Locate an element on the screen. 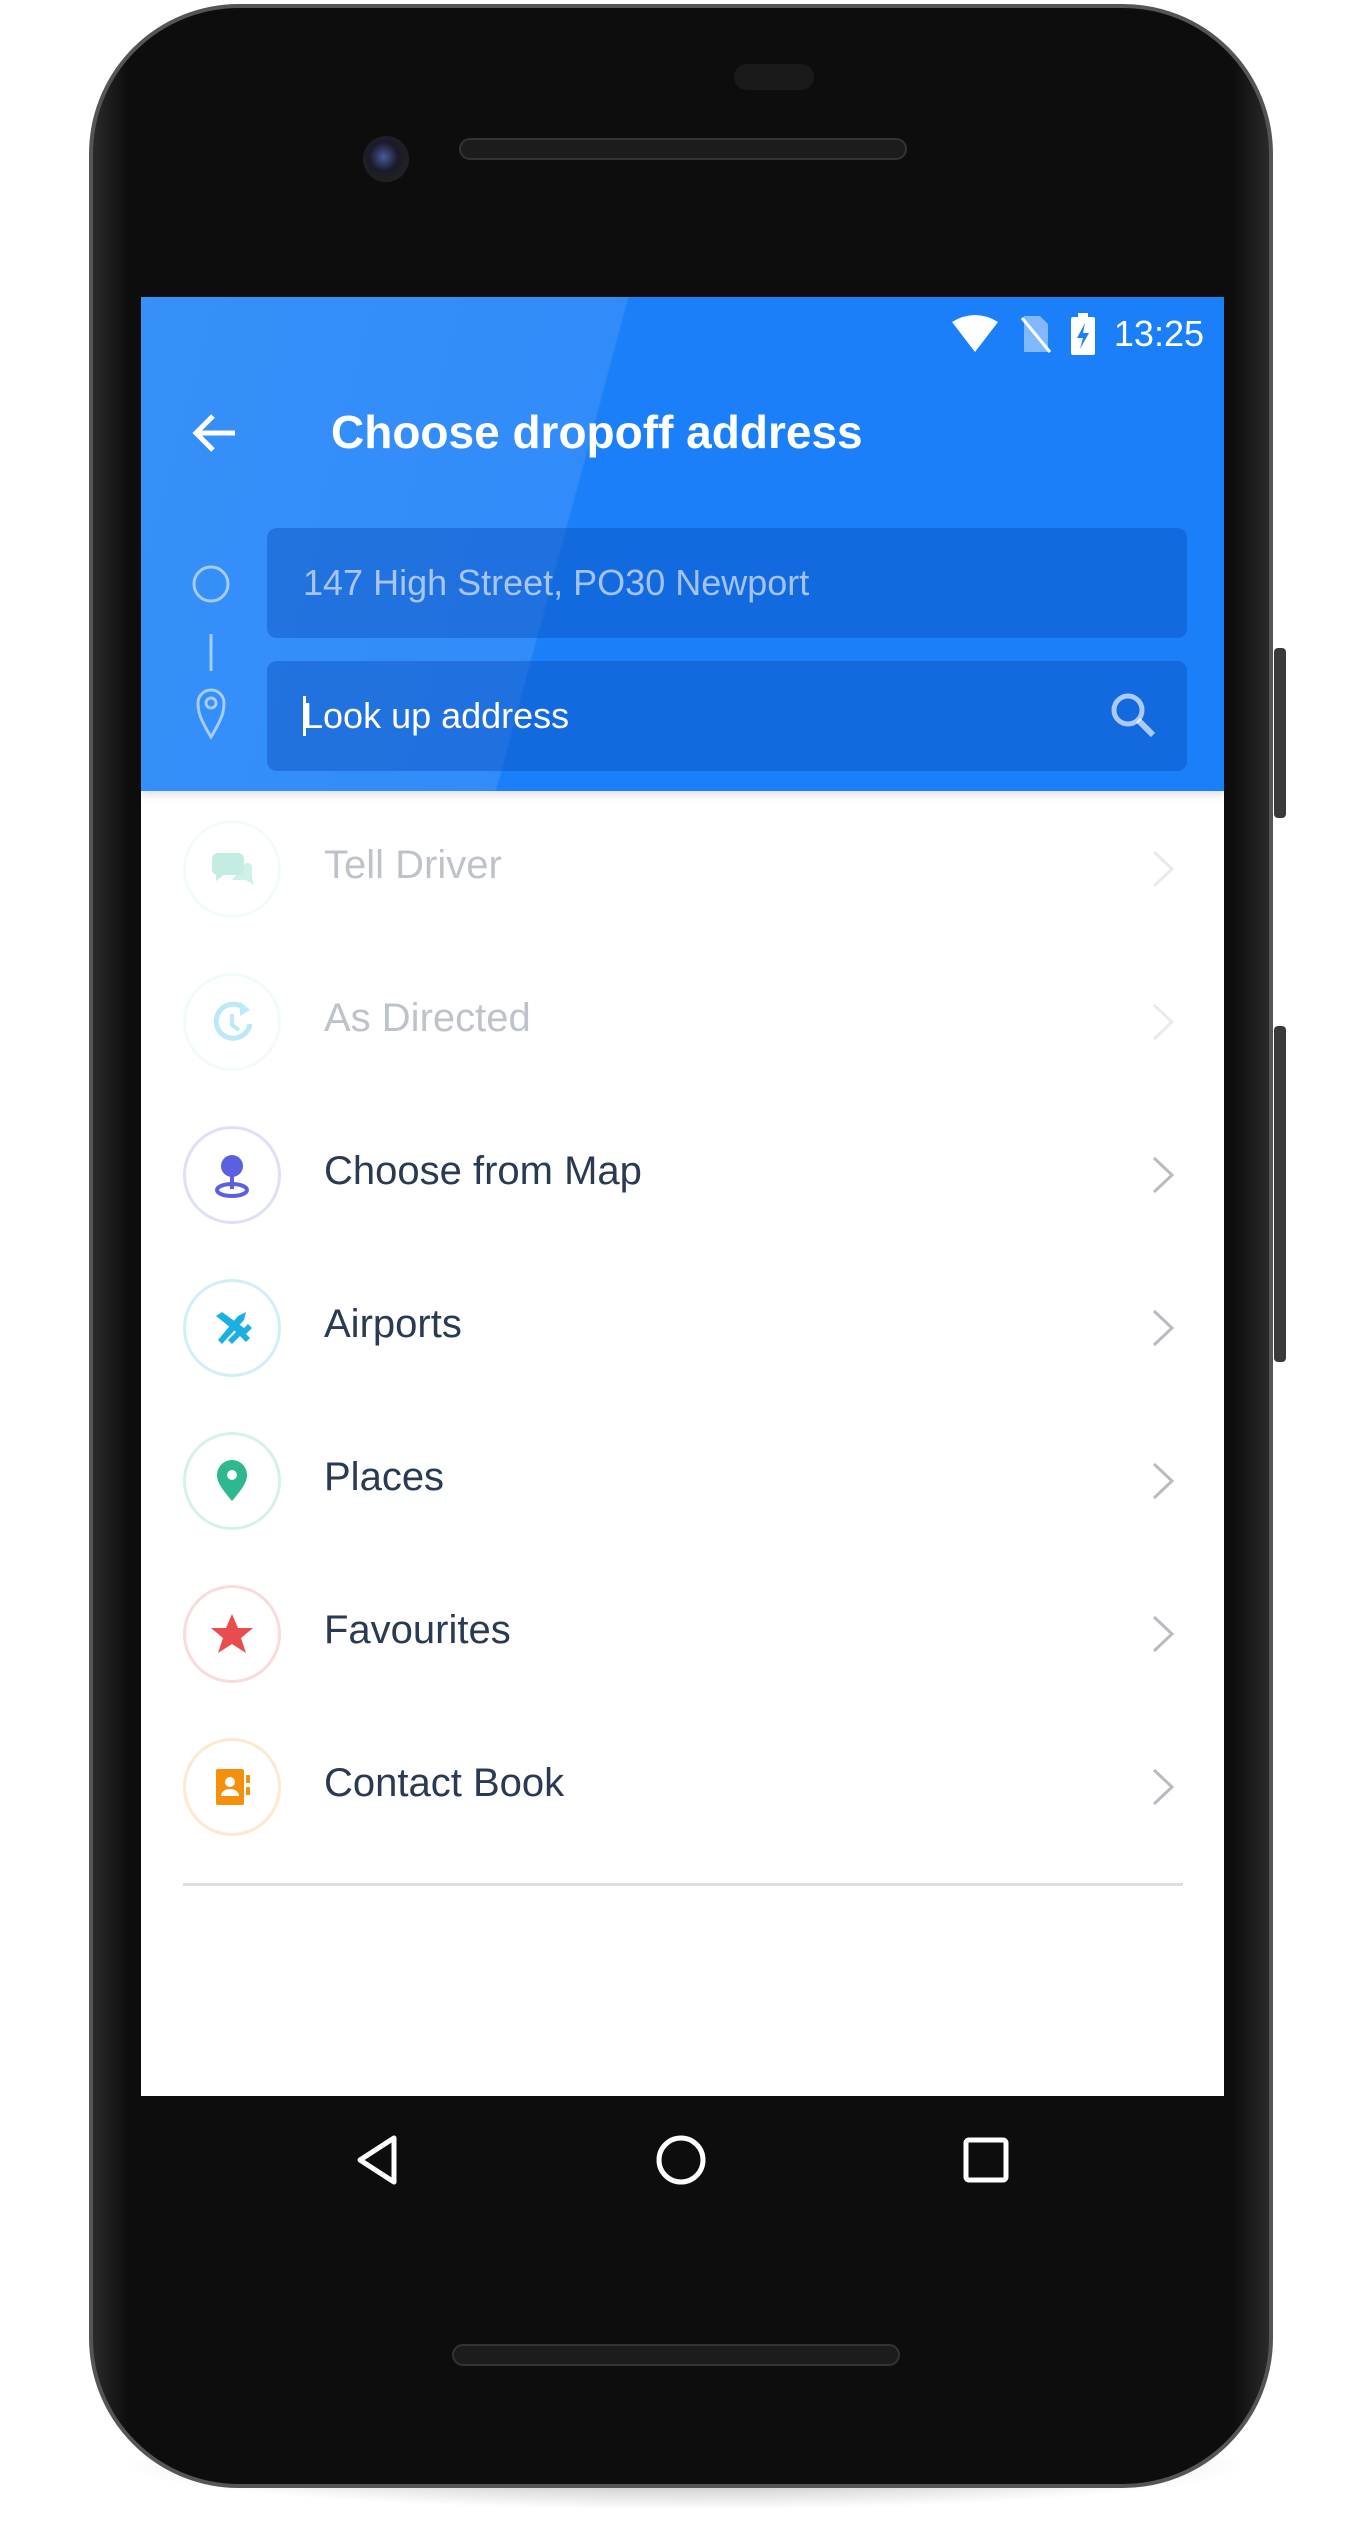 The image size is (1370, 2534). option-row-airports: Airports is located at coordinates (682, 1328).